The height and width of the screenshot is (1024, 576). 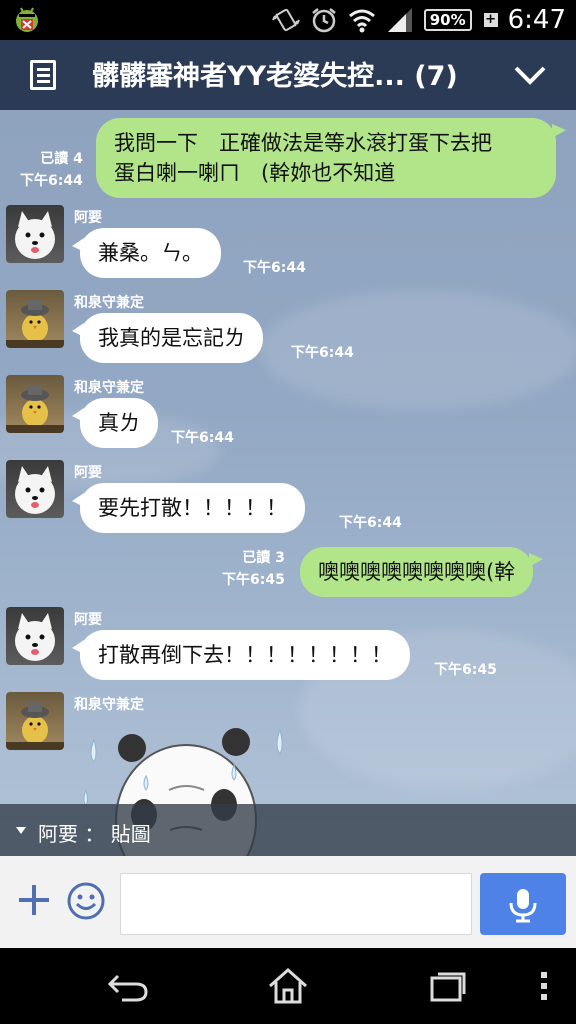 What do you see at coordinates (302, 73) in the screenshot?
I see `chat-title: 髒髒審神者YY老婆失控... (7)` at bounding box center [302, 73].